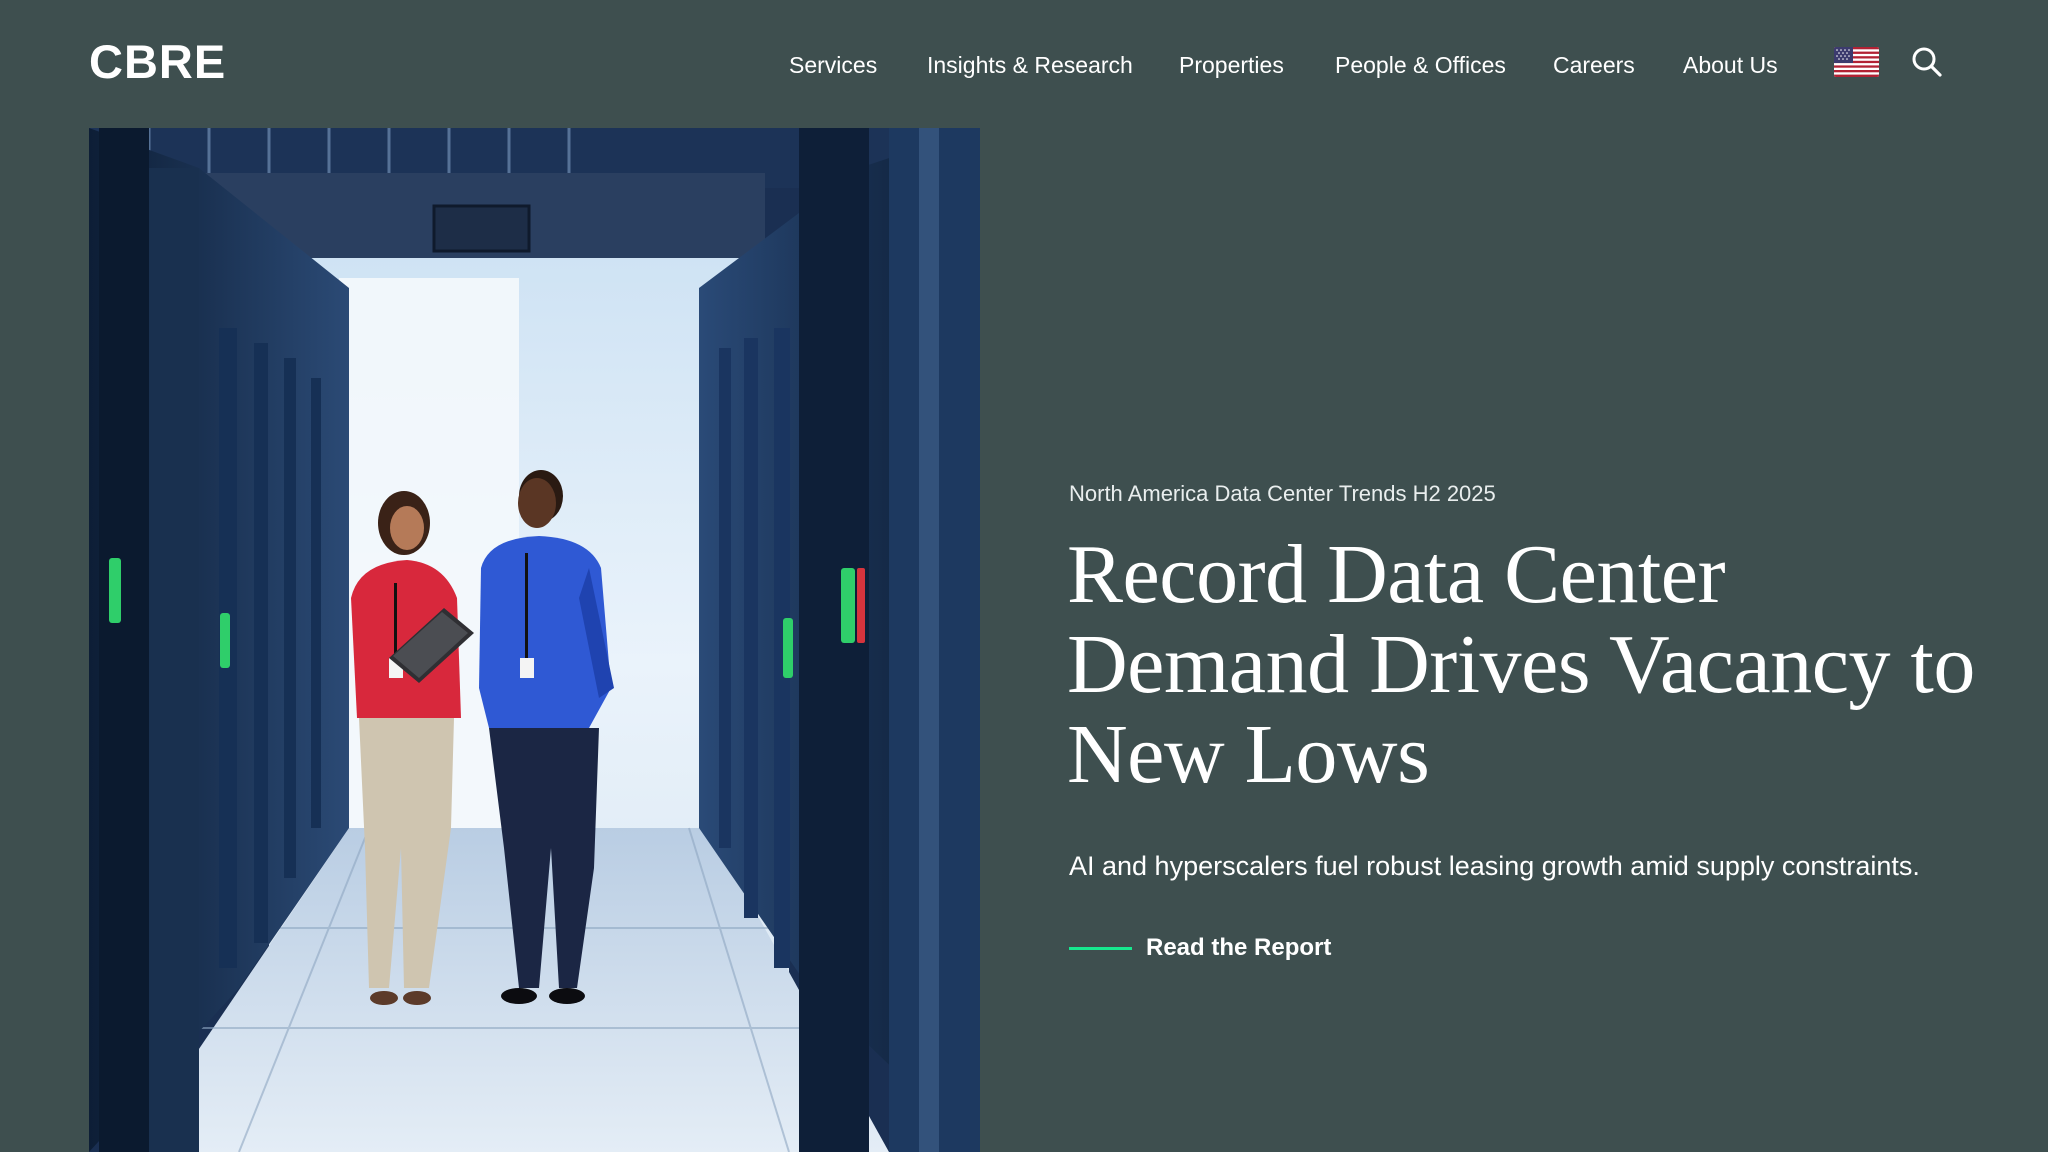  What do you see at coordinates (1730, 65) in the screenshot?
I see `nav-item-about-us: About Us` at bounding box center [1730, 65].